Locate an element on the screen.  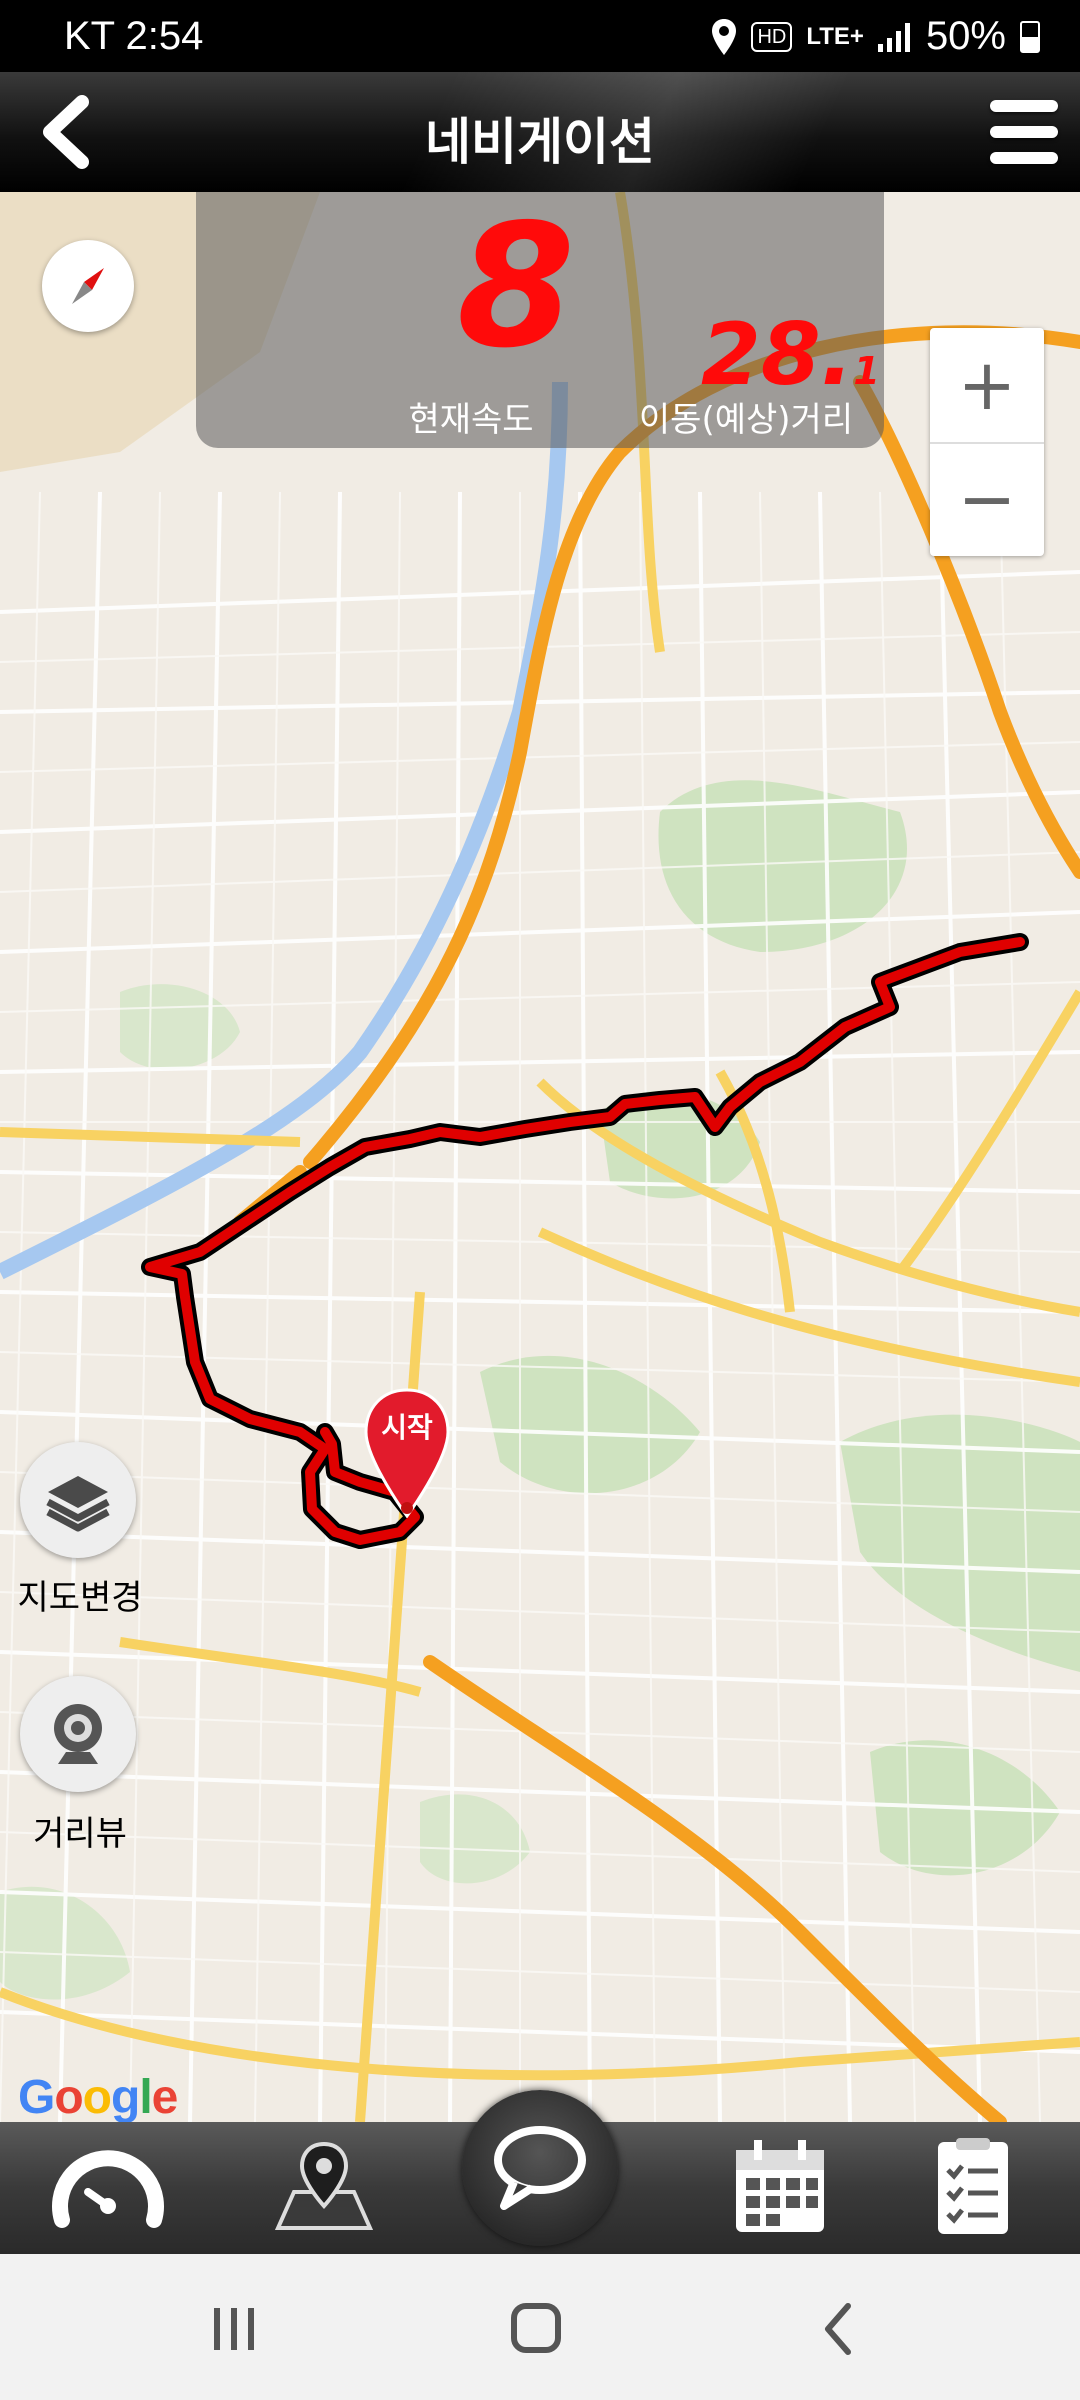
compass-button is located at coordinates (88, 286).